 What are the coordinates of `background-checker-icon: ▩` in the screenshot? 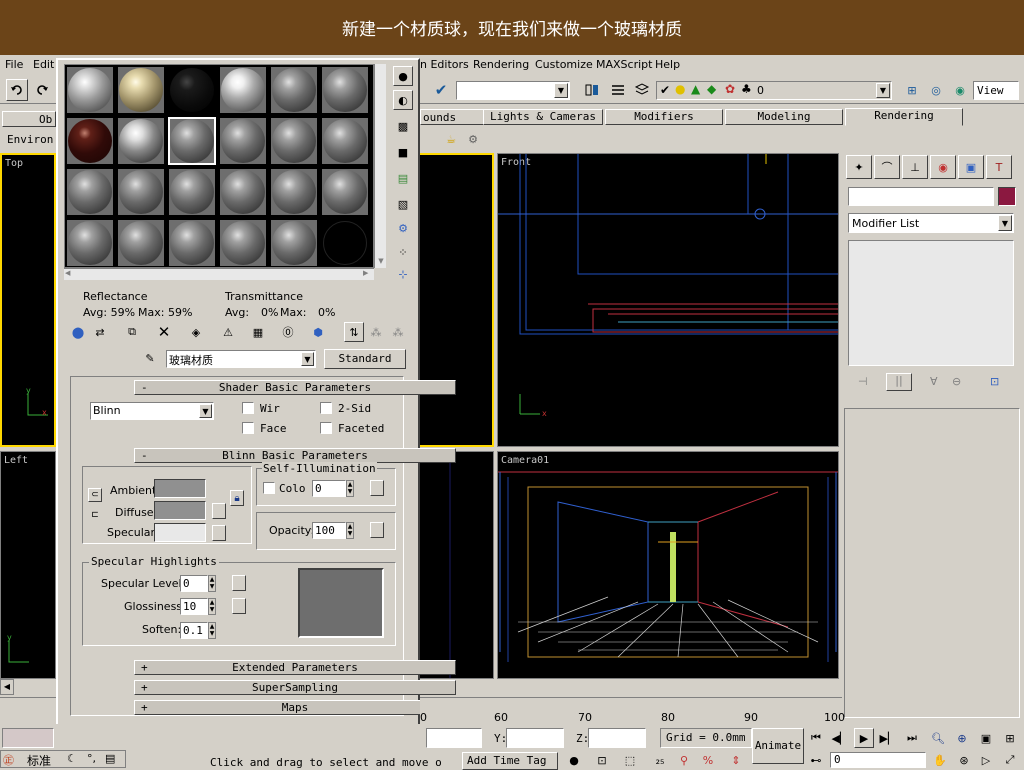 It's located at (403, 126).